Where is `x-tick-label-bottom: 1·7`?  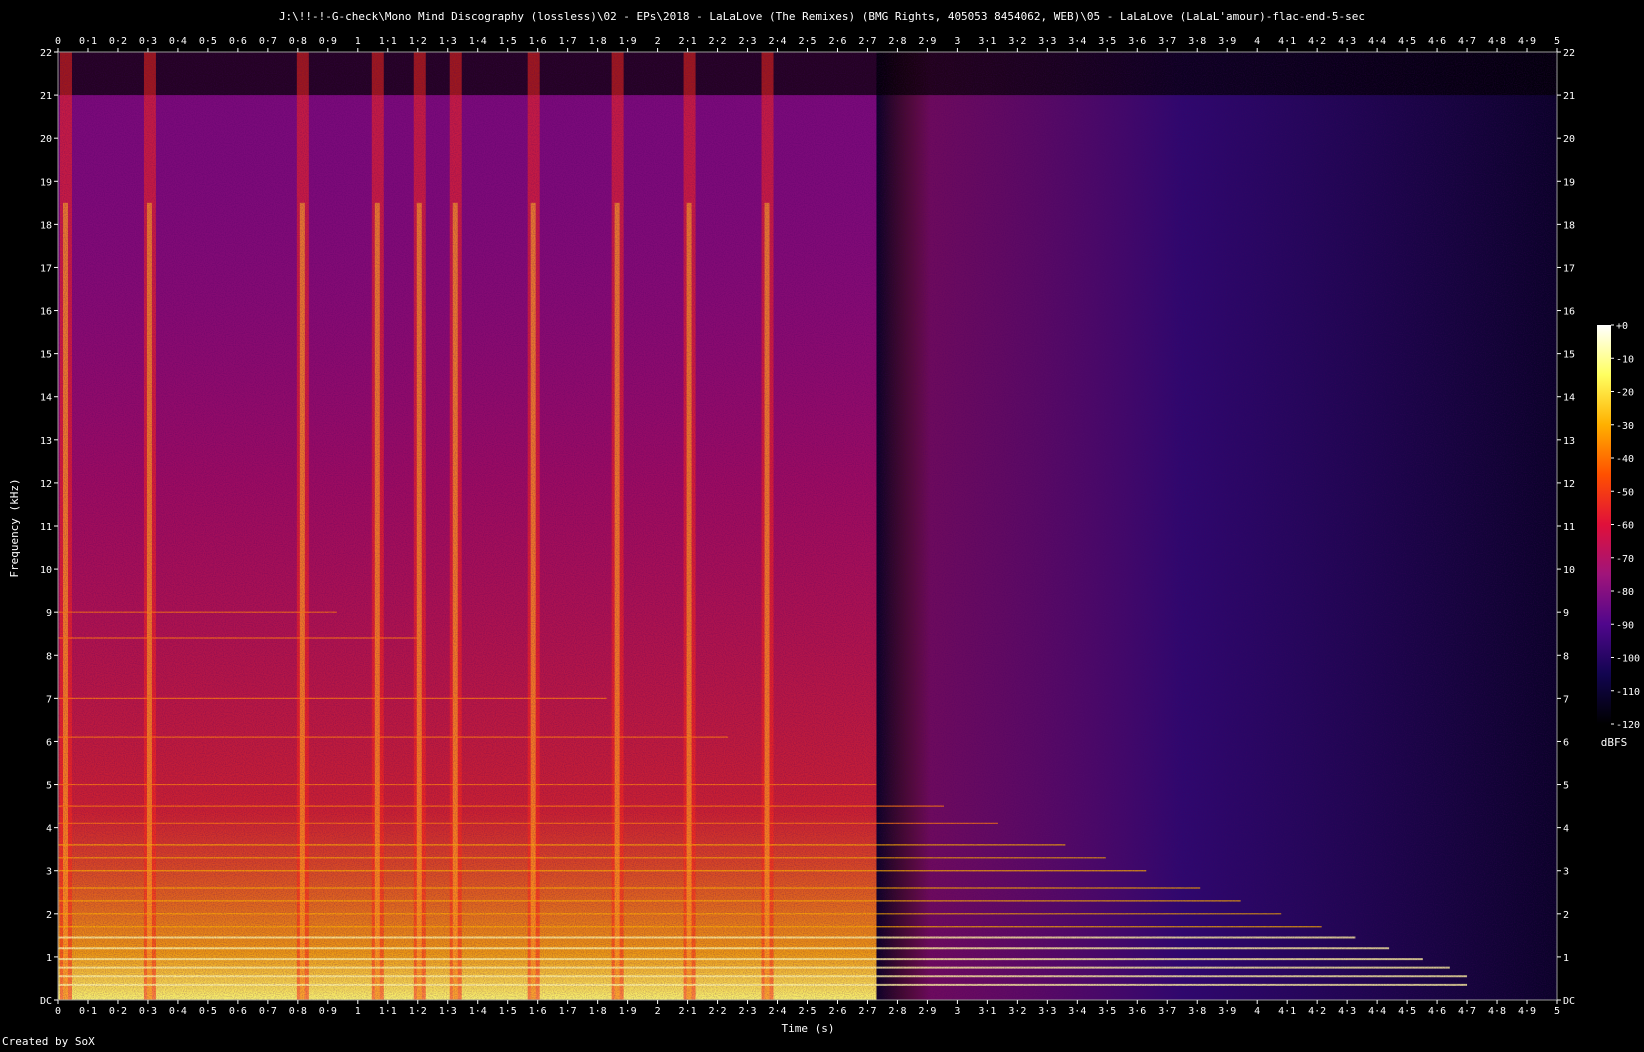 x-tick-label-bottom: 1·7 is located at coordinates (568, 1011).